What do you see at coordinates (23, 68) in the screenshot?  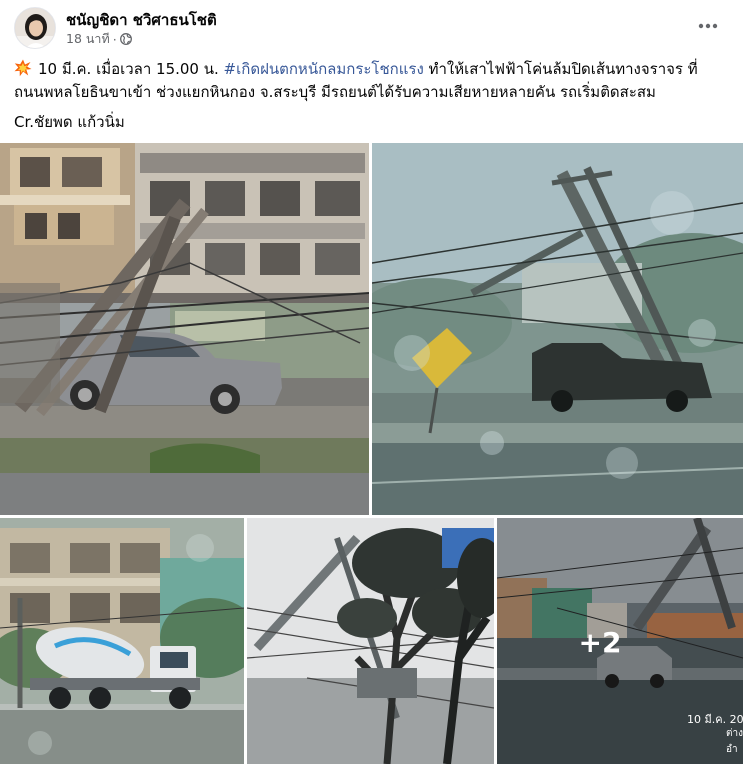 I see `collision-emoji-icon` at bounding box center [23, 68].